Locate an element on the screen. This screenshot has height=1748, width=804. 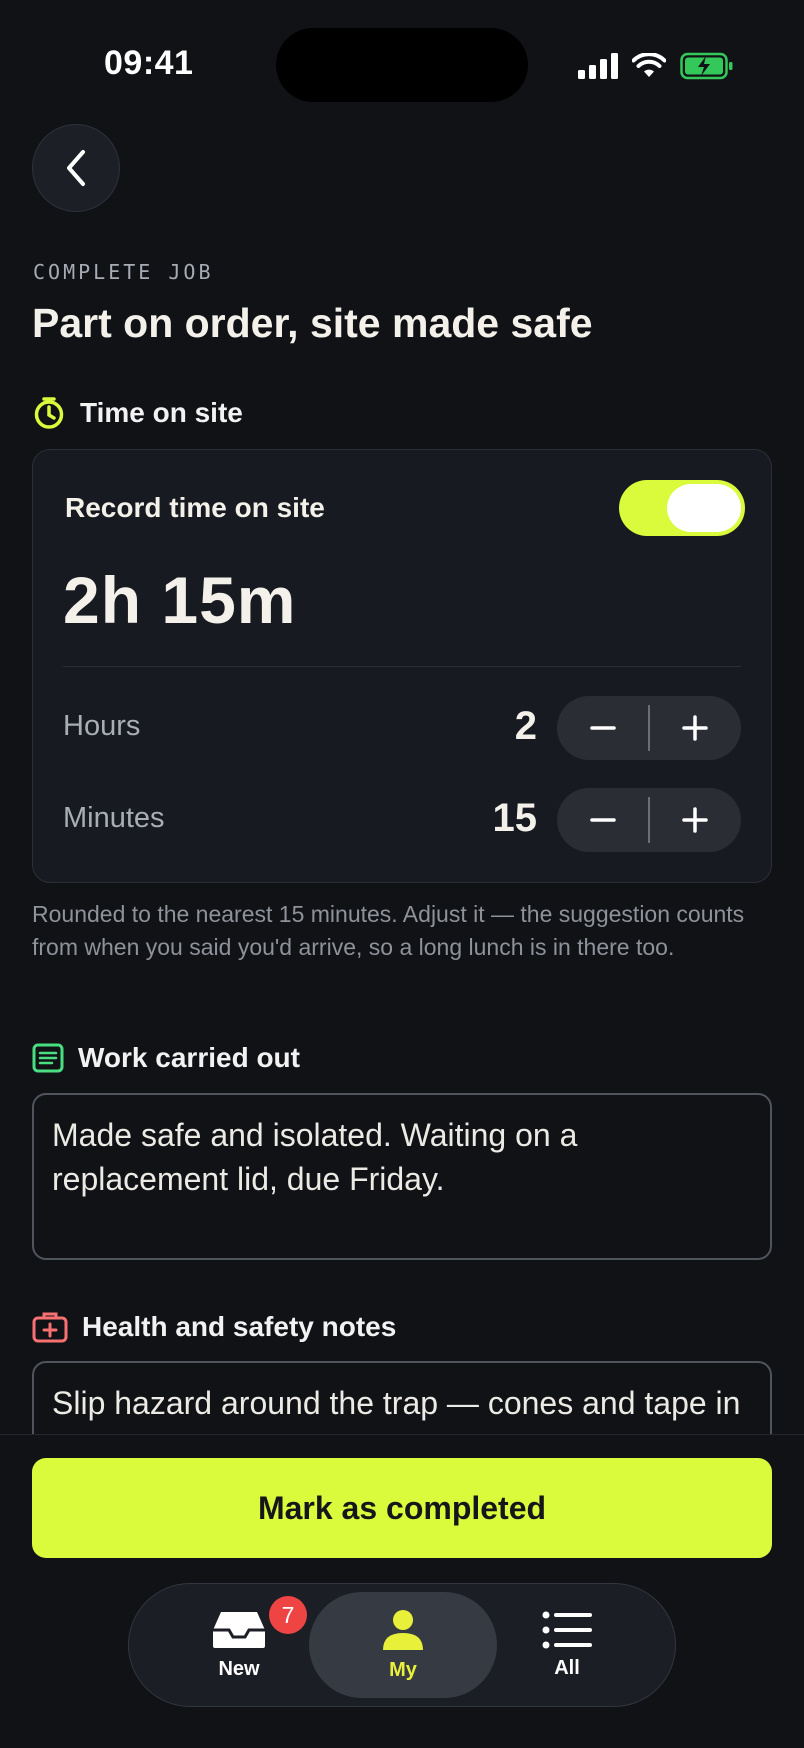
time-on-site-label: Time on site is located at coordinates (161, 412).